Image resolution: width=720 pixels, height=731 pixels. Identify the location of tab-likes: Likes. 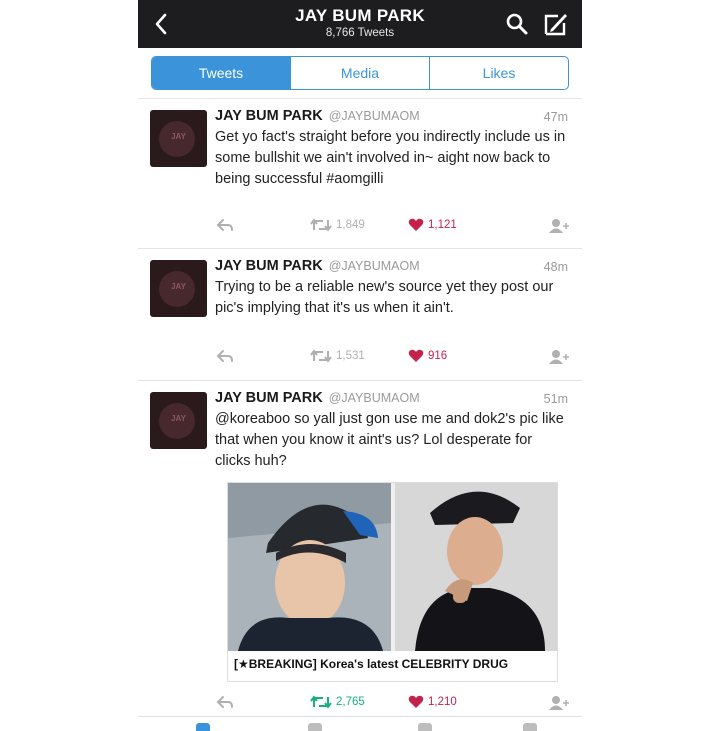
(499, 73).